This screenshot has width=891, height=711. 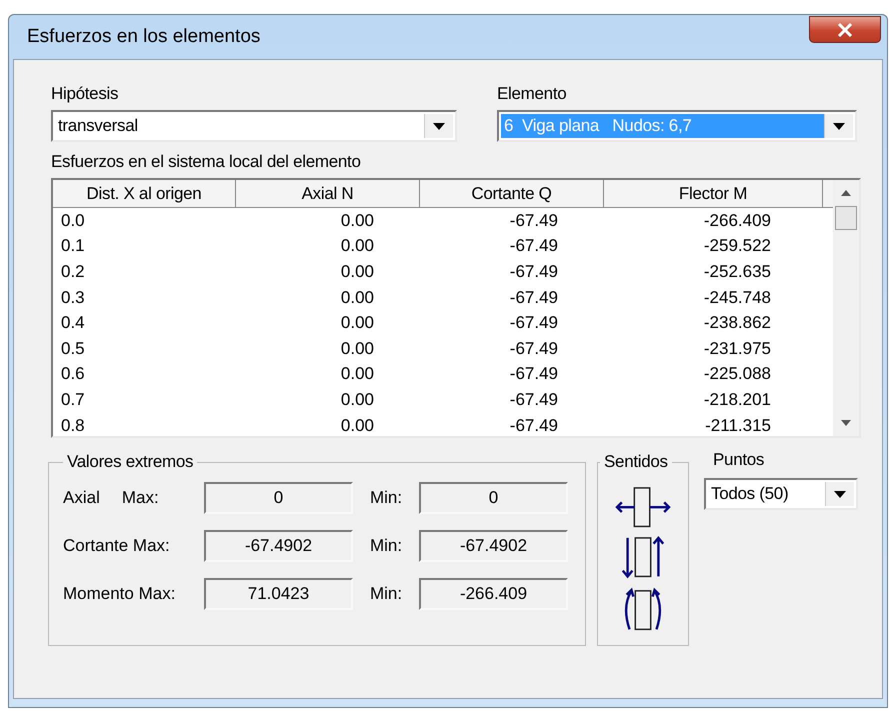 What do you see at coordinates (328, 194) in the screenshot?
I see `column-header: Axial N` at bounding box center [328, 194].